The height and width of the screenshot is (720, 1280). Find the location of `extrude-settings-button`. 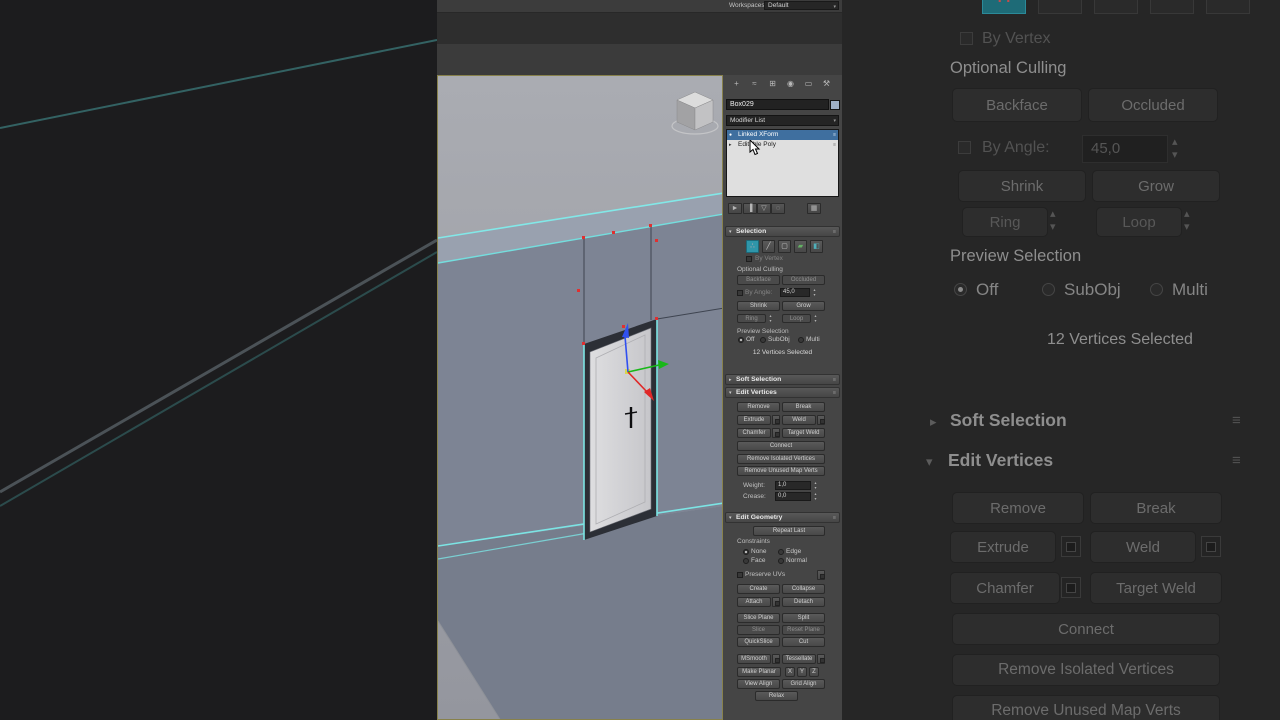

extrude-settings-button is located at coordinates (776, 420).